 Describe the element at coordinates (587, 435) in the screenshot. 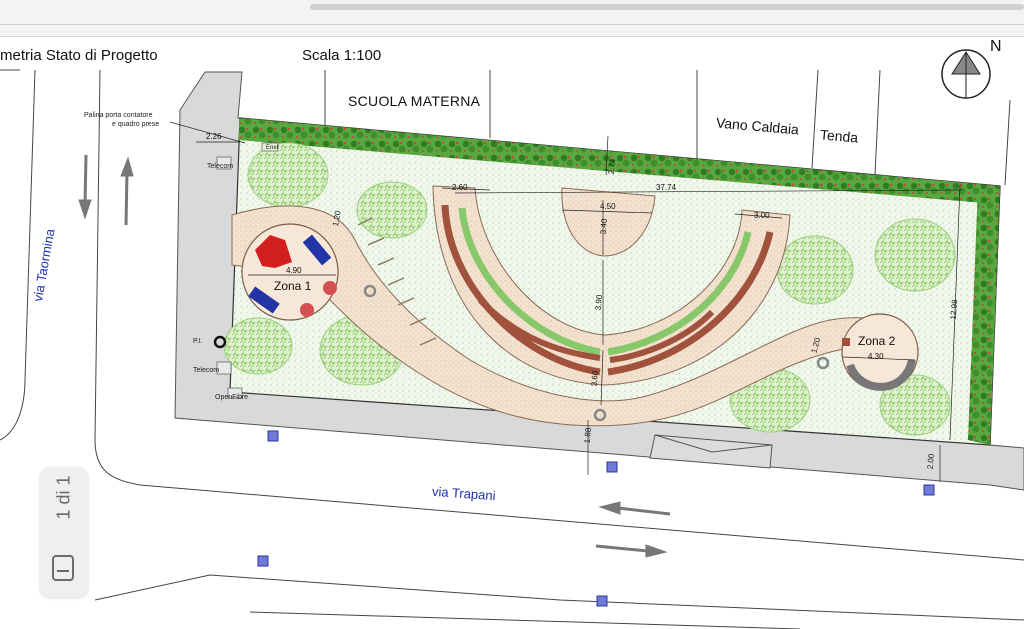

I see `dim-1-88: 1.88` at that location.